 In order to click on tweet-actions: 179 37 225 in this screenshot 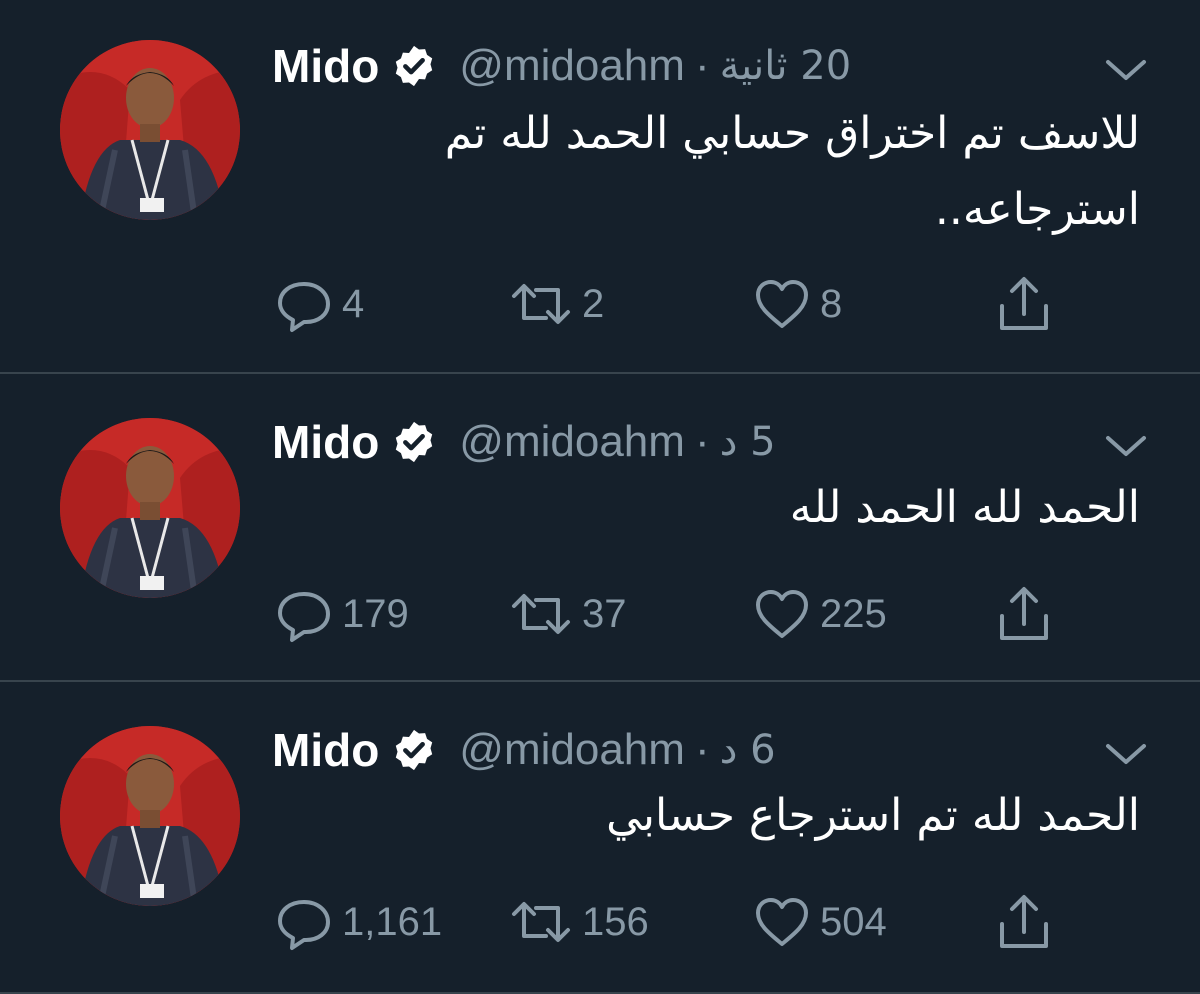, I will do `click(672, 614)`.